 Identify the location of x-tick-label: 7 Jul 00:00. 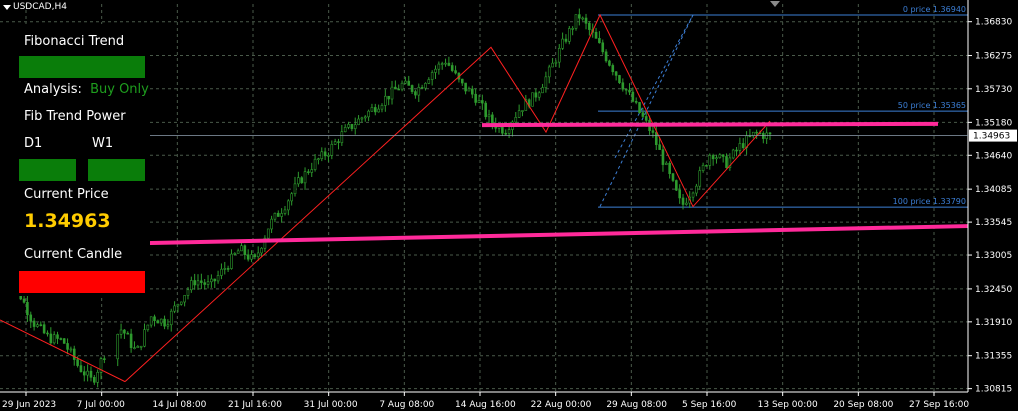
(101, 405).